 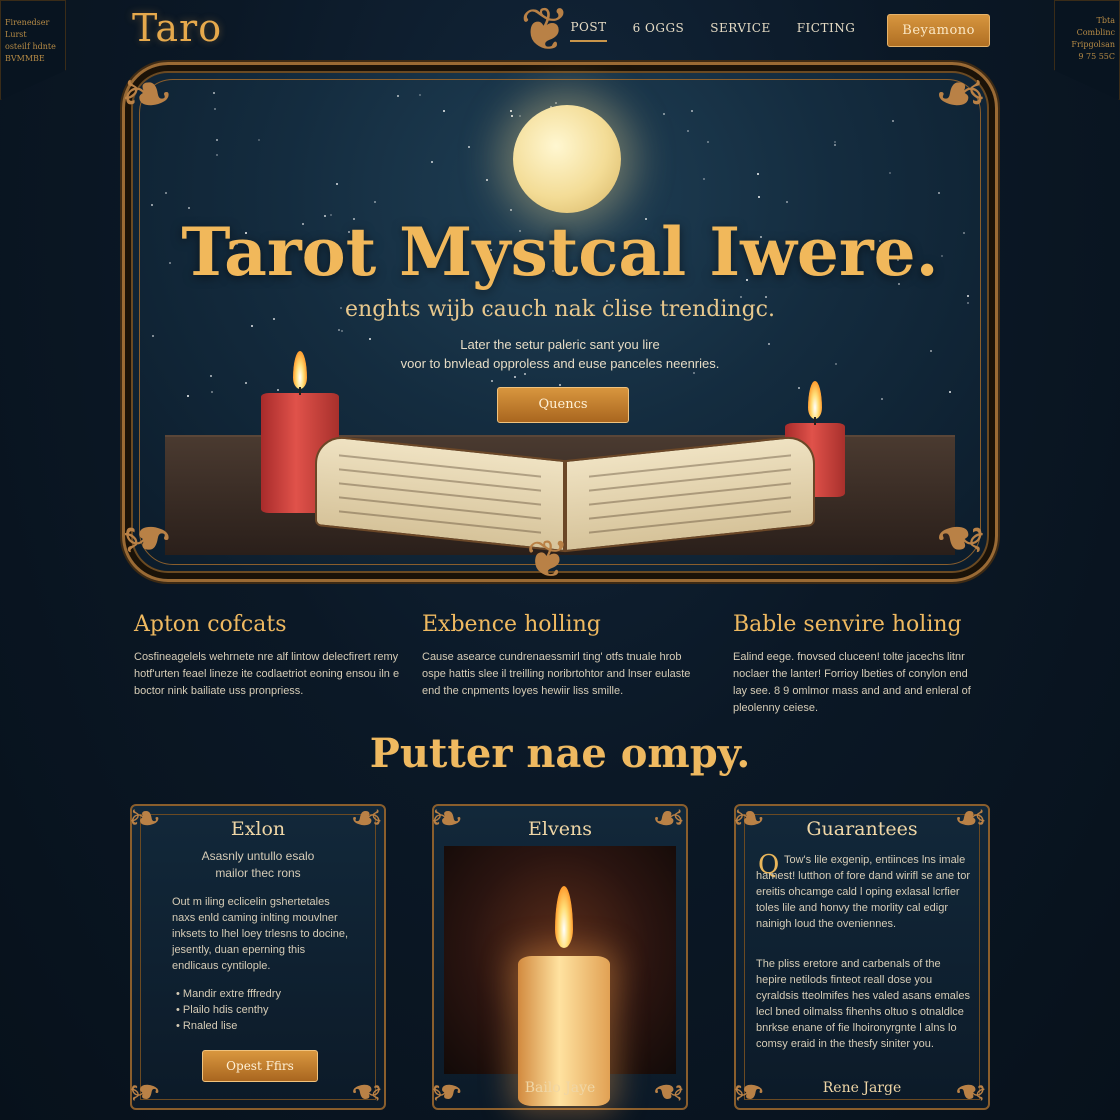 What do you see at coordinates (567, 159) in the screenshot?
I see `moon-image` at bounding box center [567, 159].